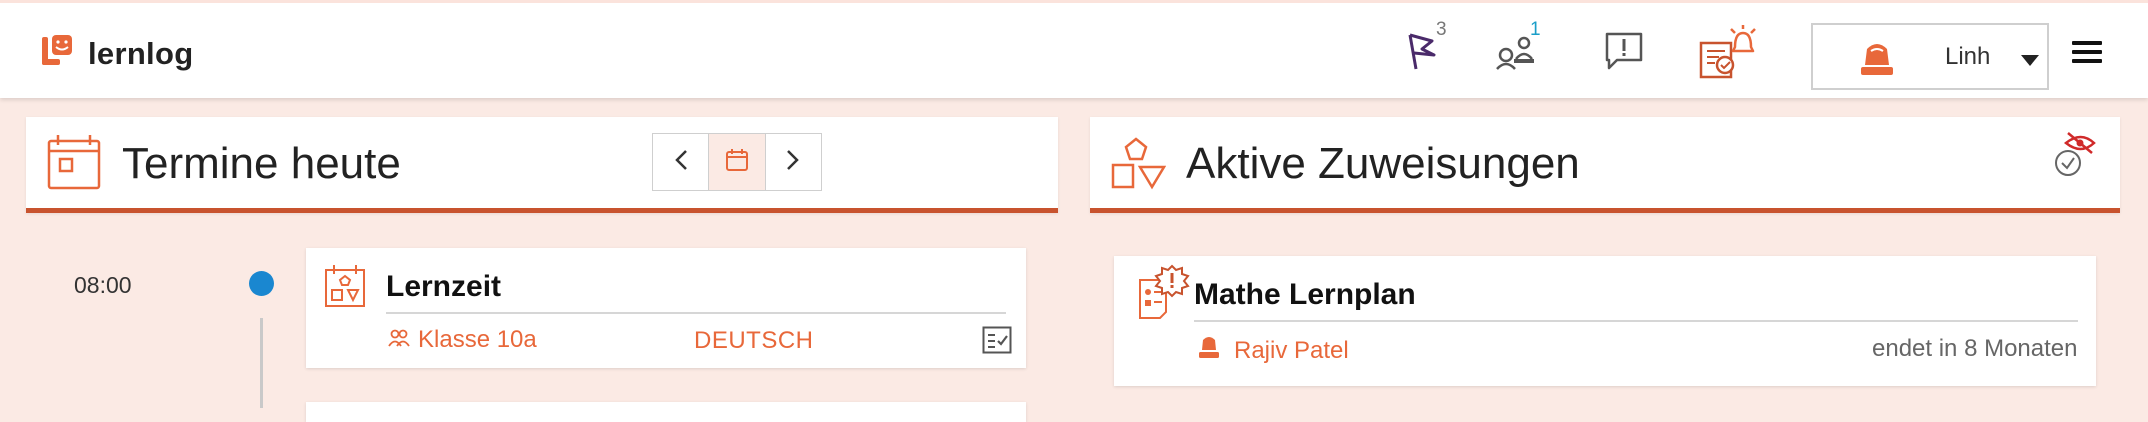  I want to click on support-button: 1, so click(1516, 50).